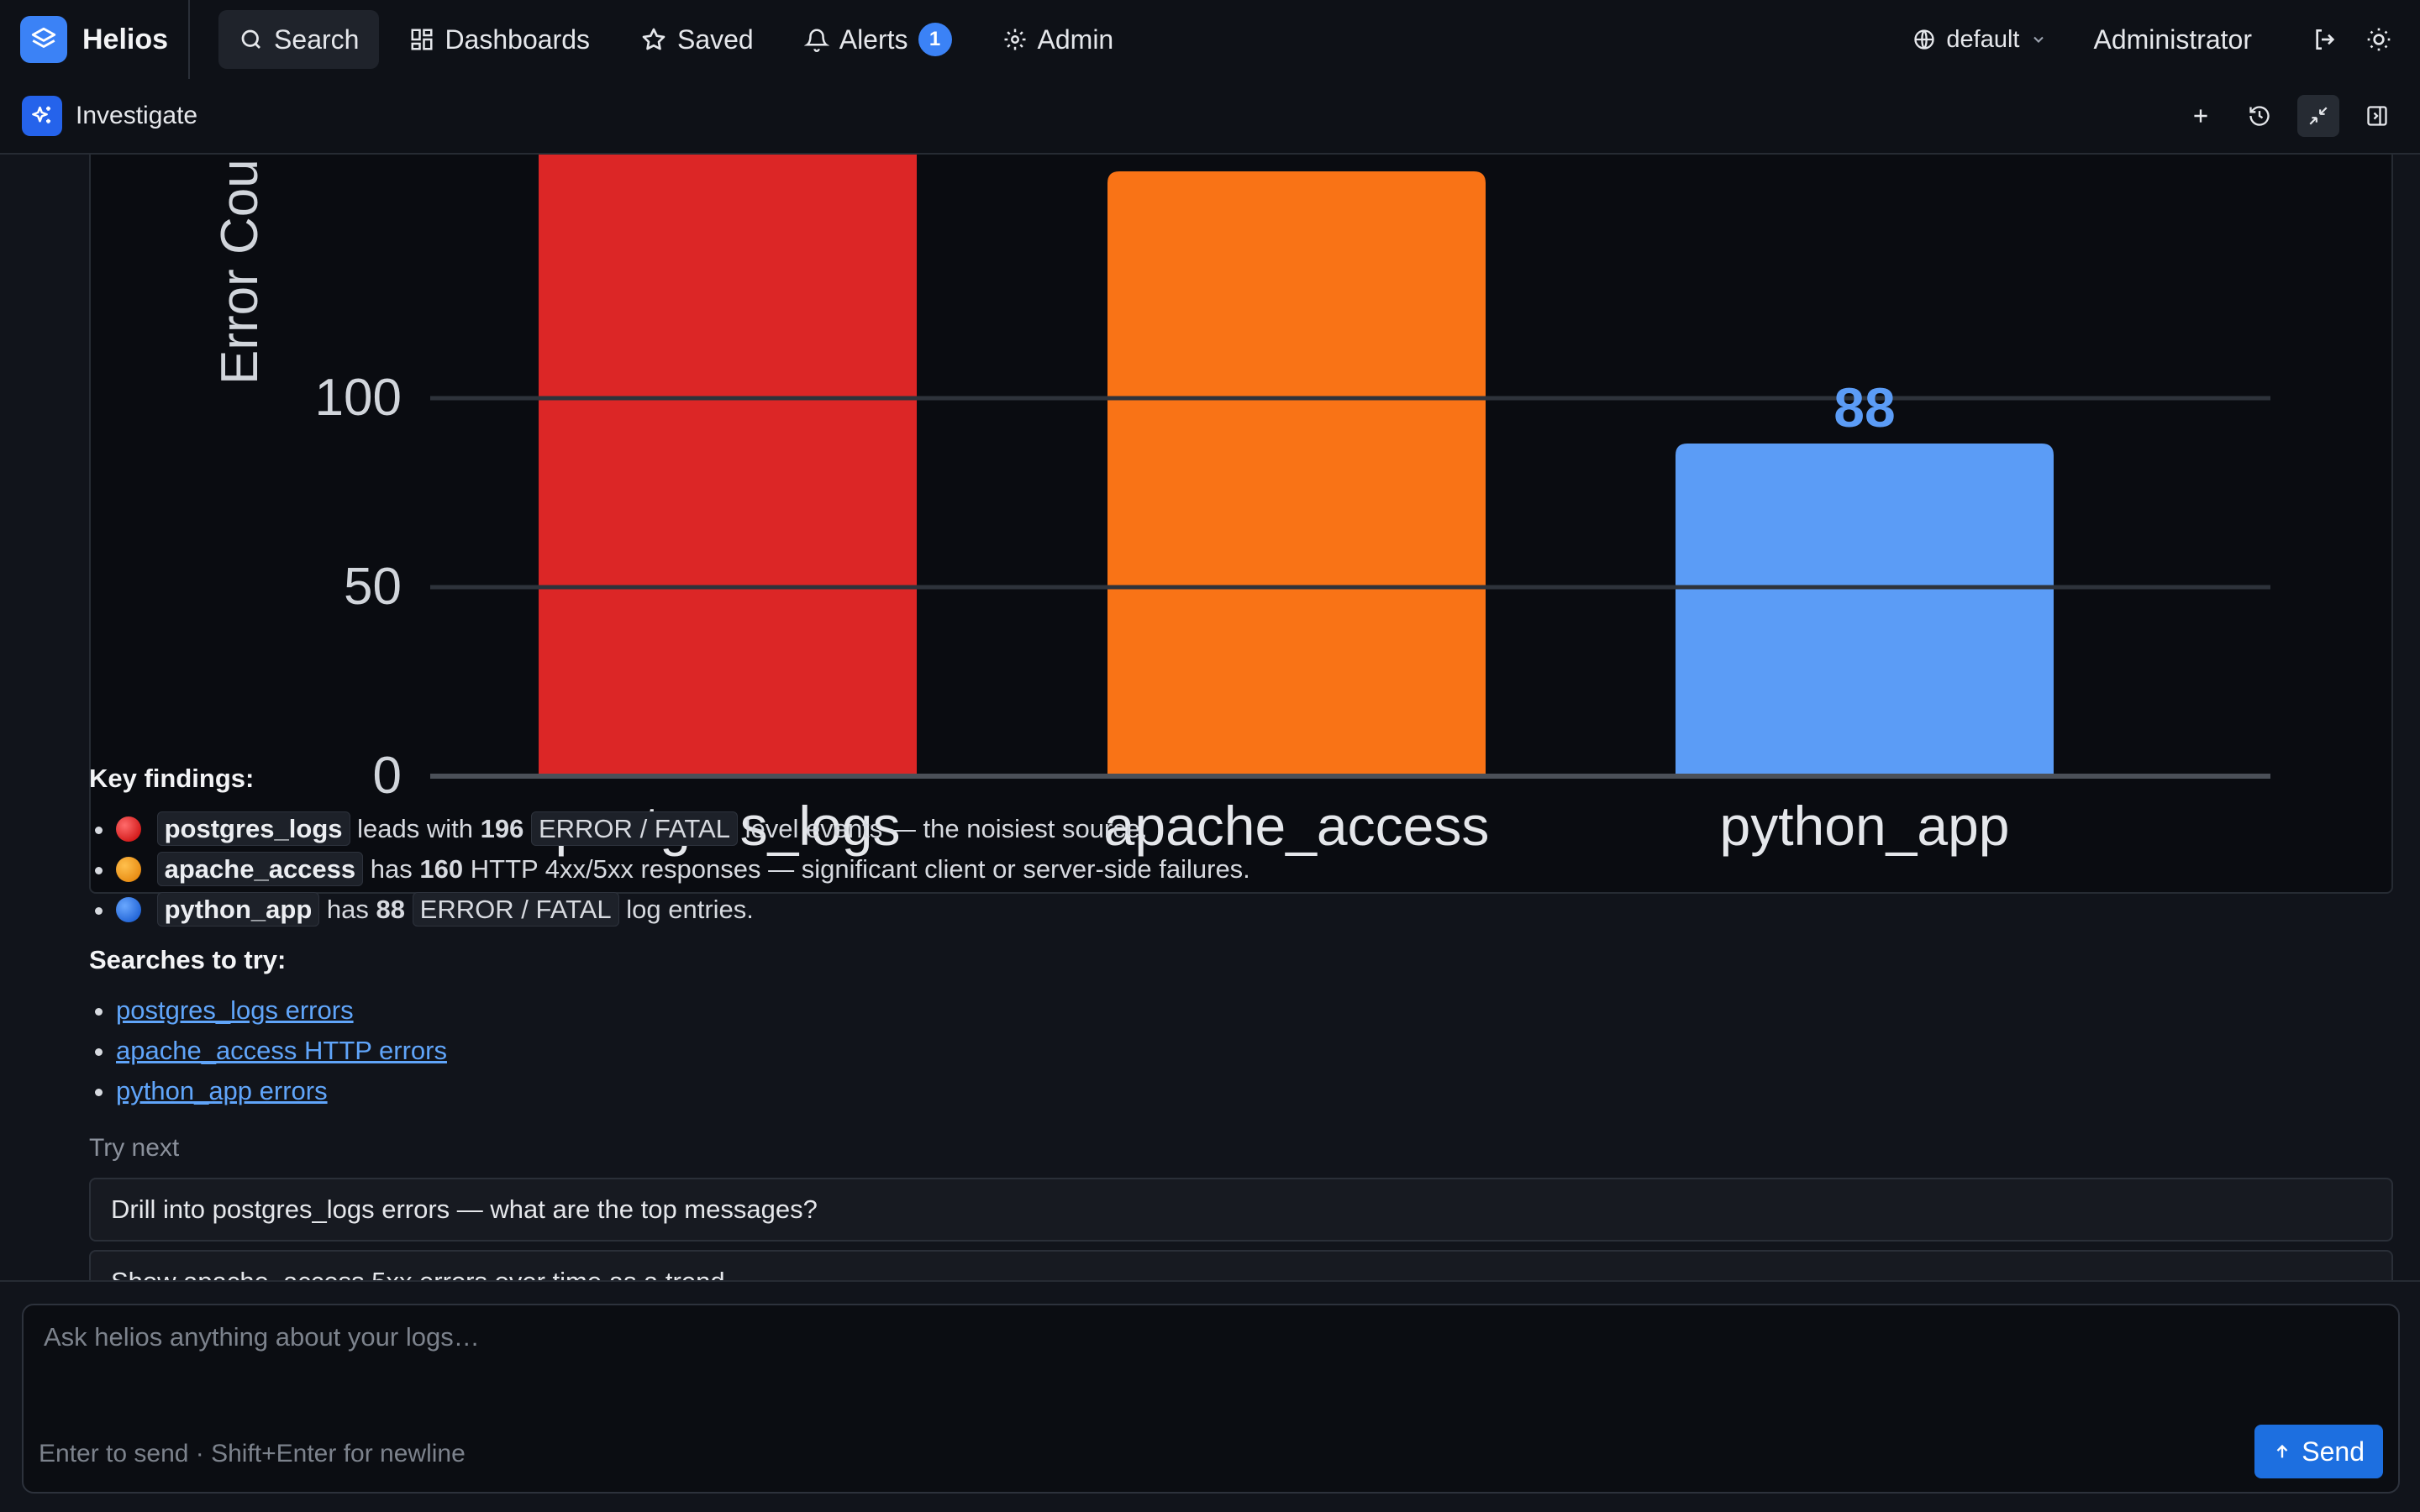  I want to click on theme-toggle-button, so click(2379, 39).